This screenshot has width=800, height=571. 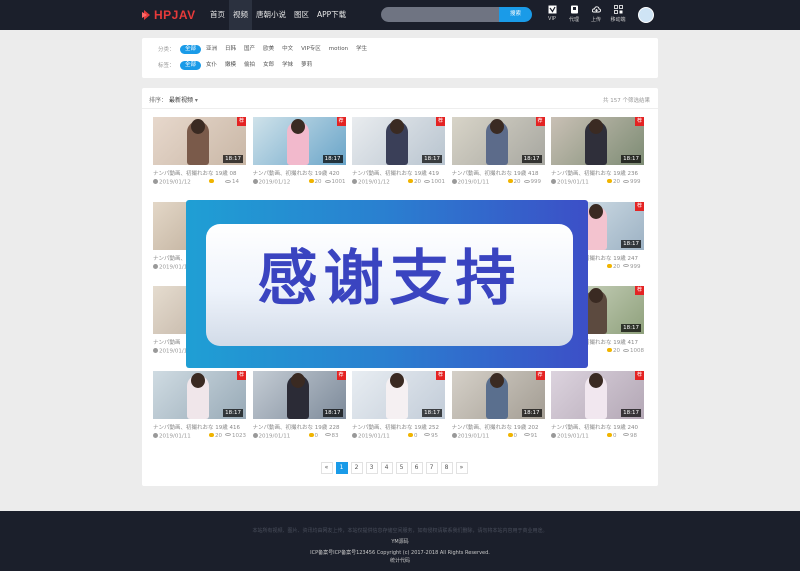 What do you see at coordinates (416, 468) in the screenshot?
I see `page-button: 6` at bounding box center [416, 468].